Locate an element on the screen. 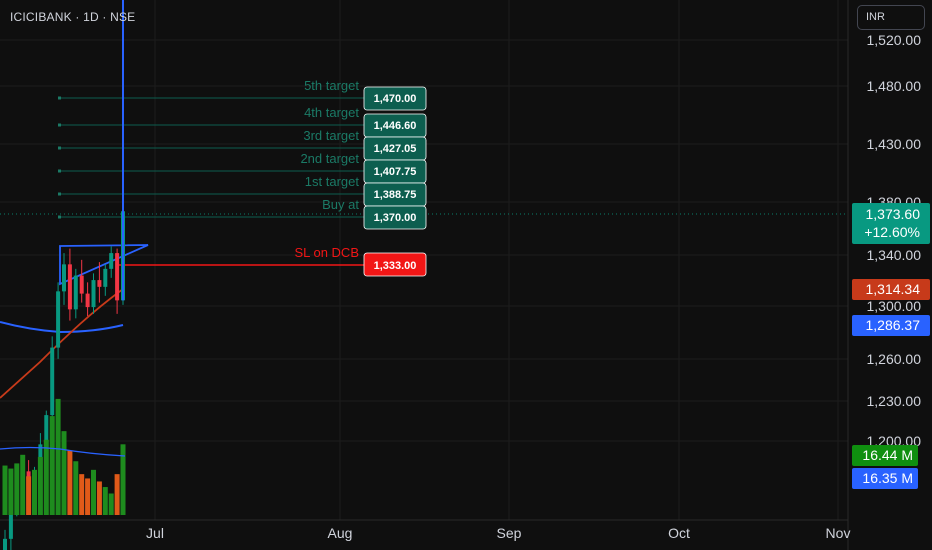 The height and width of the screenshot is (550, 932). volume-ma-value: 16.35 M is located at coordinates (887, 478).